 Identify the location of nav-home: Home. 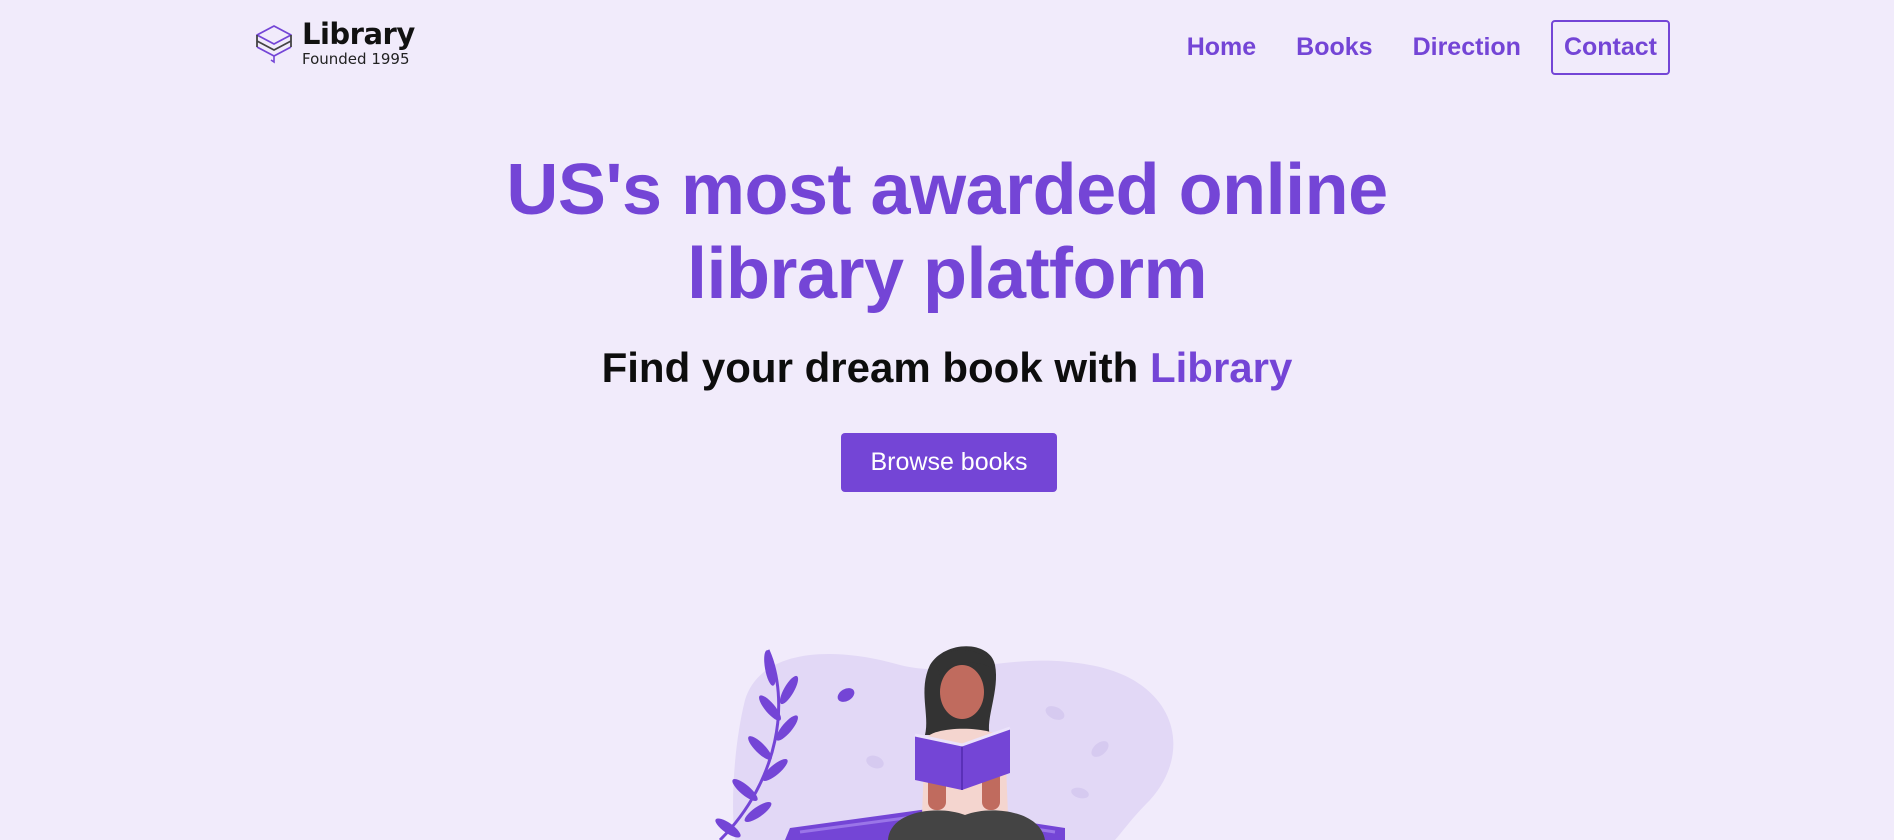
(1221, 47).